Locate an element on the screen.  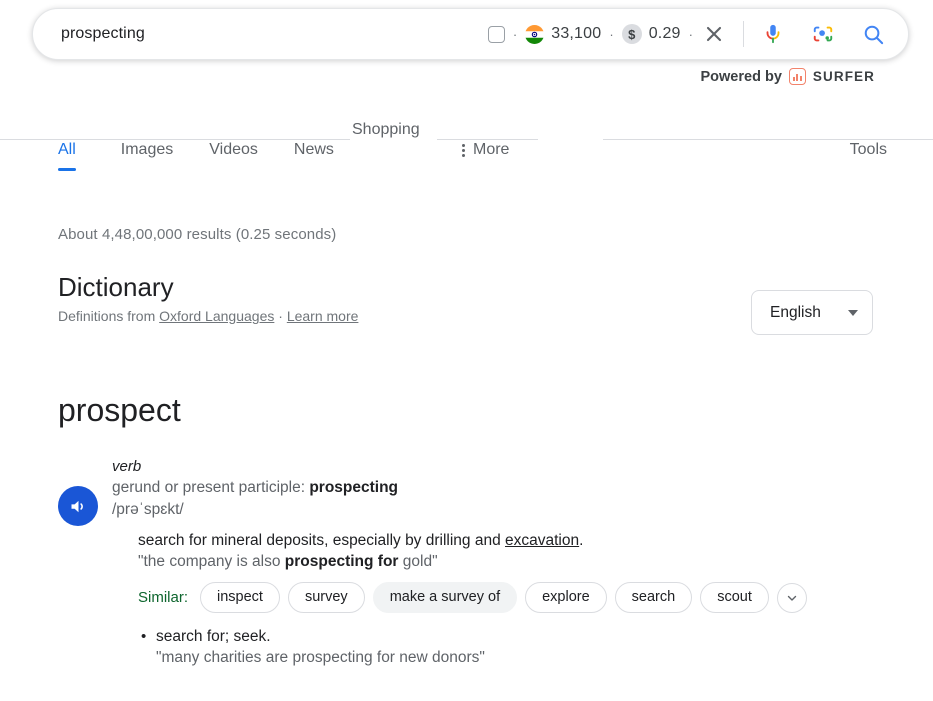
dictionary-title: Dictionary is located at coordinates (116, 287).